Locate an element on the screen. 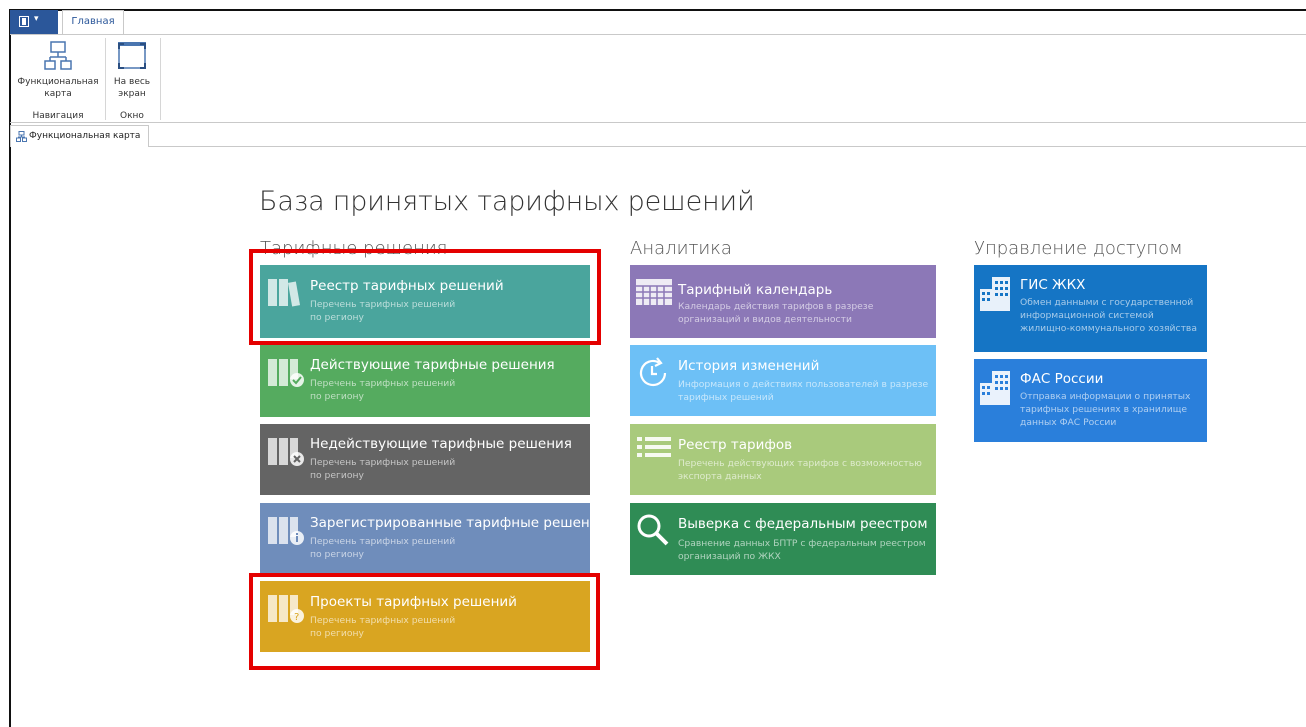 The height and width of the screenshot is (727, 1306). books-info-icon is located at coordinates (286, 531).